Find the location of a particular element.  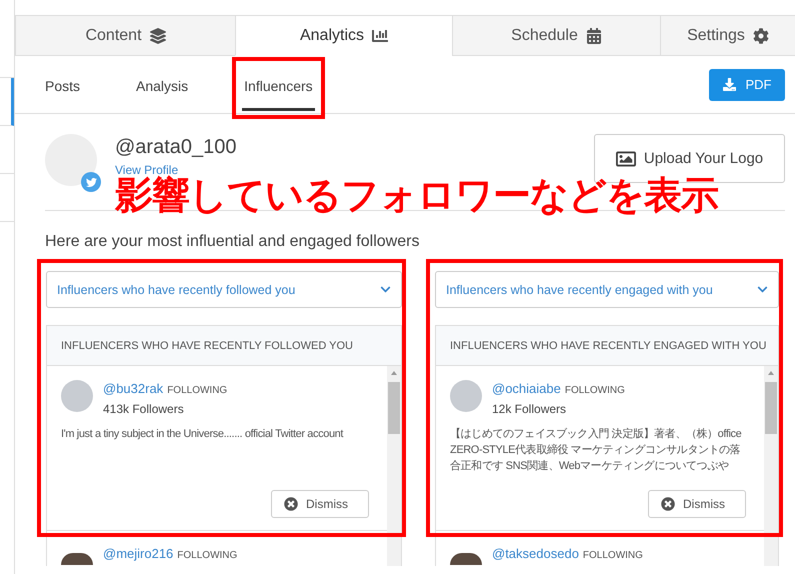

user-handle: @bu32rak is located at coordinates (133, 388).